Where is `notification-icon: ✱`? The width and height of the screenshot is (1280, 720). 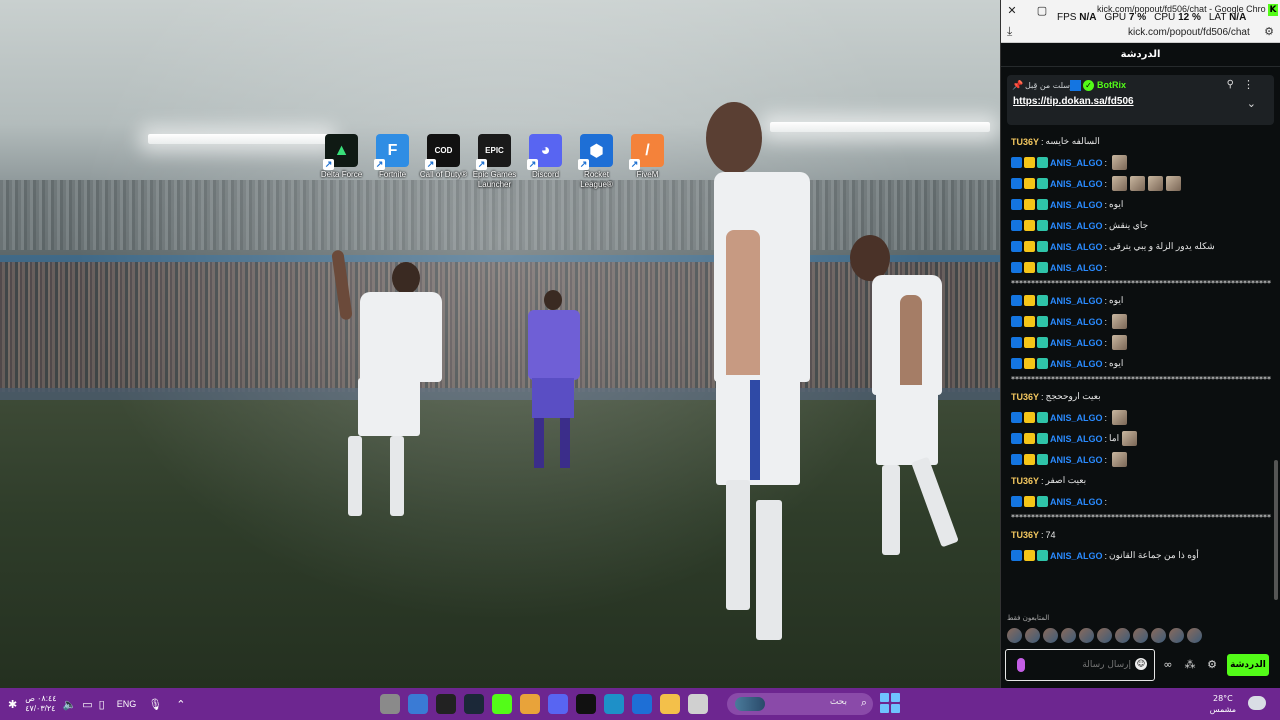 notification-icon: ✱ is located at coordinates (12, 704).